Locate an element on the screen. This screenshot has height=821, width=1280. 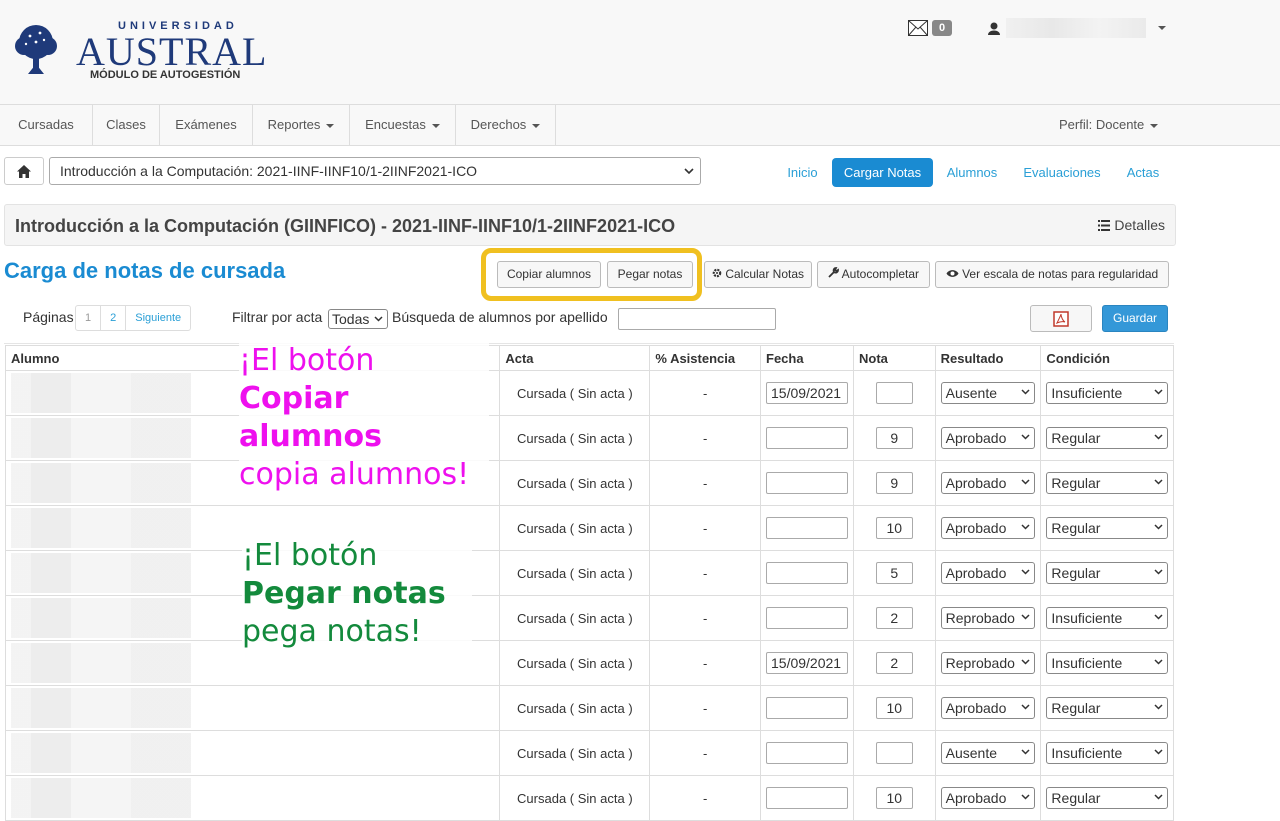
condicion-cell: Regular is located at coordinates (1107, 528).